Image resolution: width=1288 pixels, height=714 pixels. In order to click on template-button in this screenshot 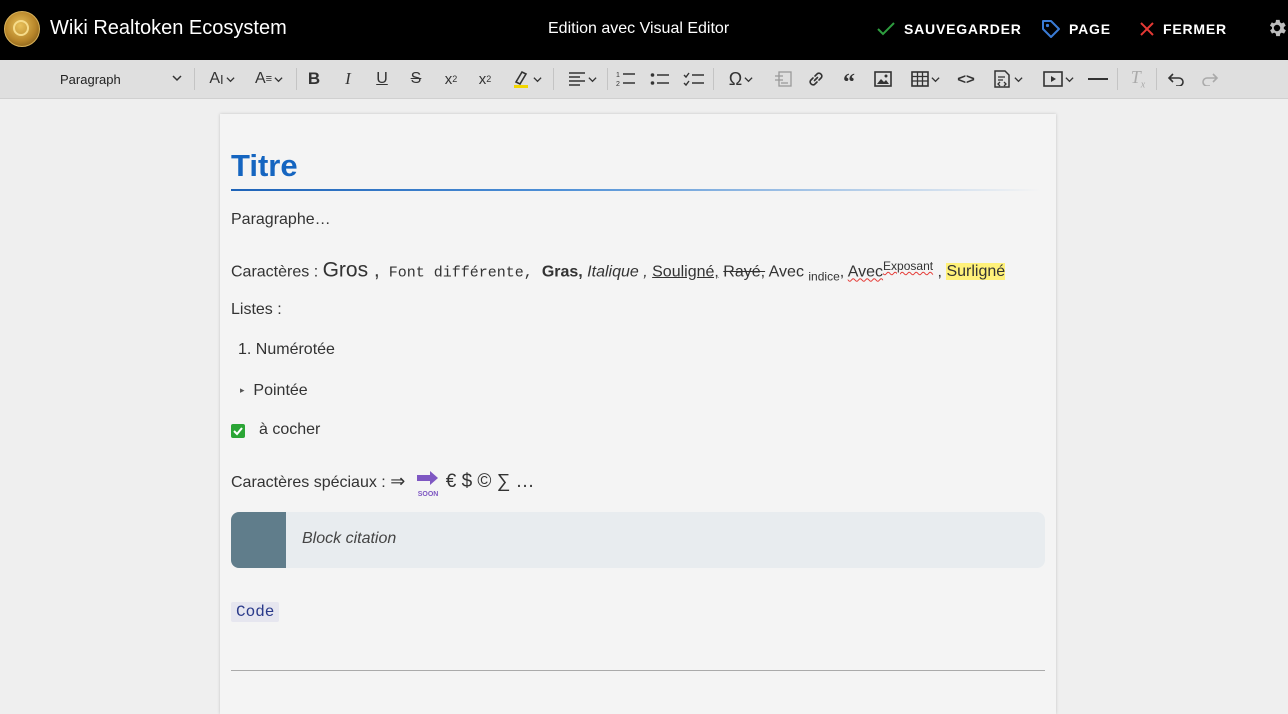, I will do `click(783, 79)`.